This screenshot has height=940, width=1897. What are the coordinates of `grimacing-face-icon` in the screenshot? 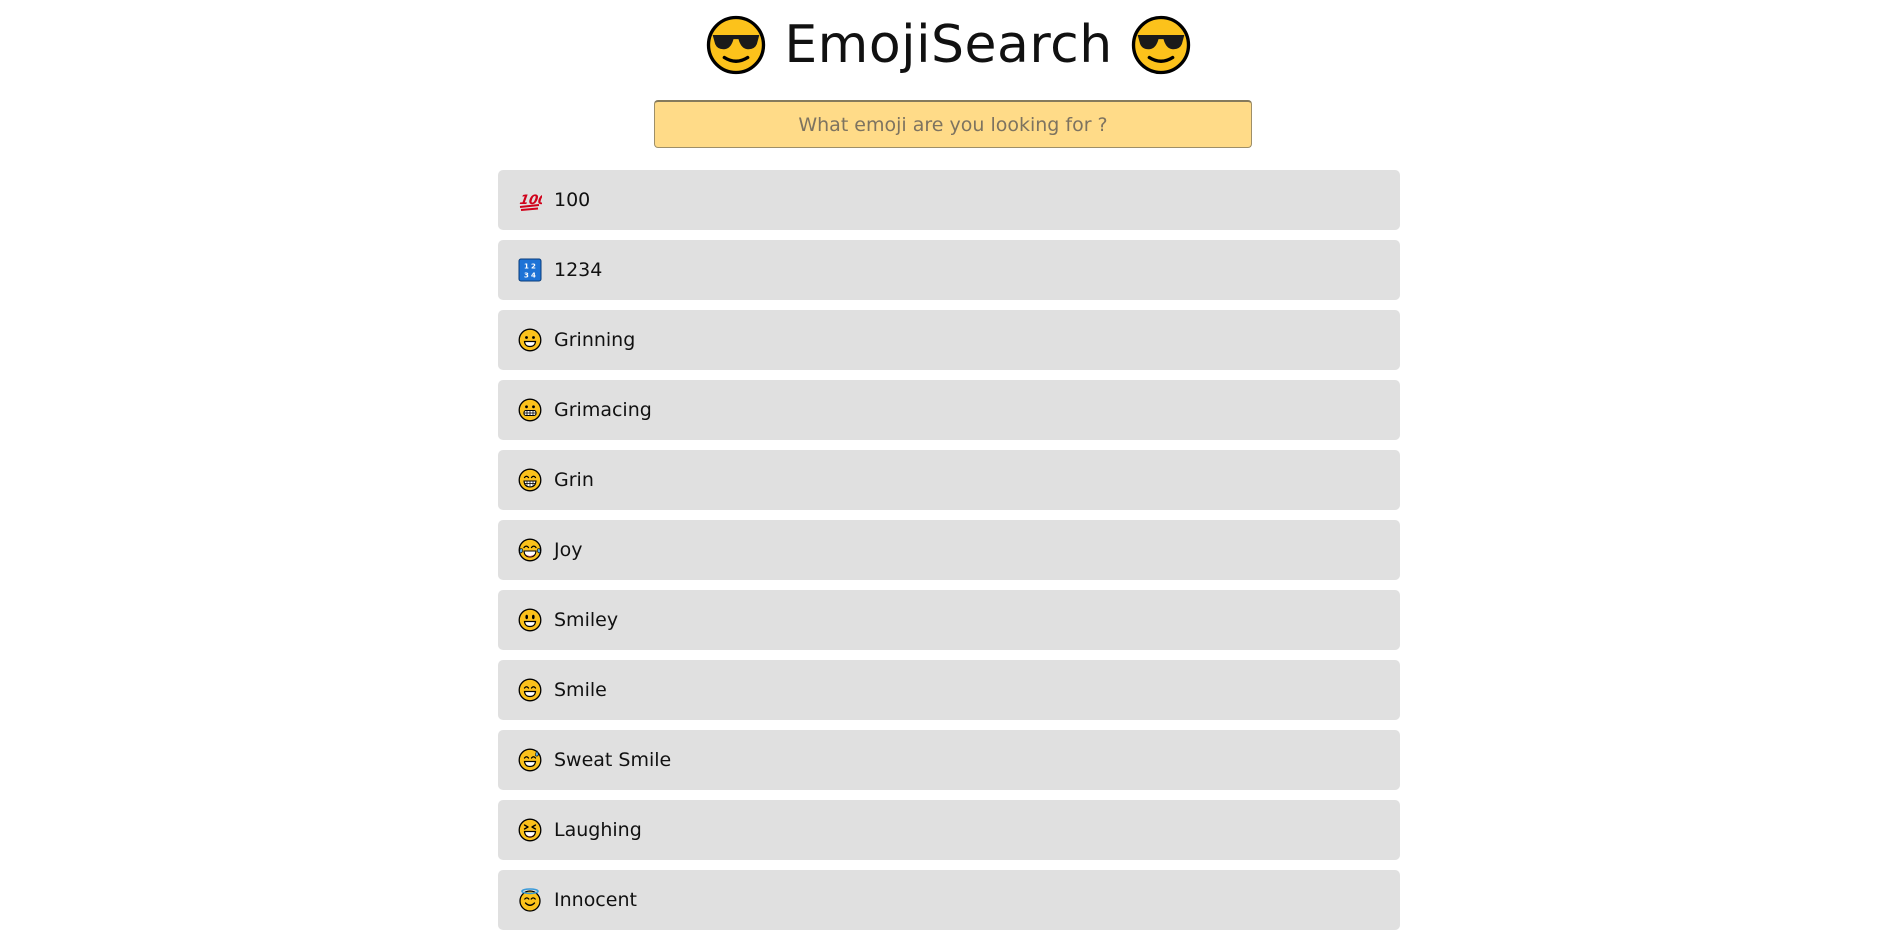 It's located at (530, 410).